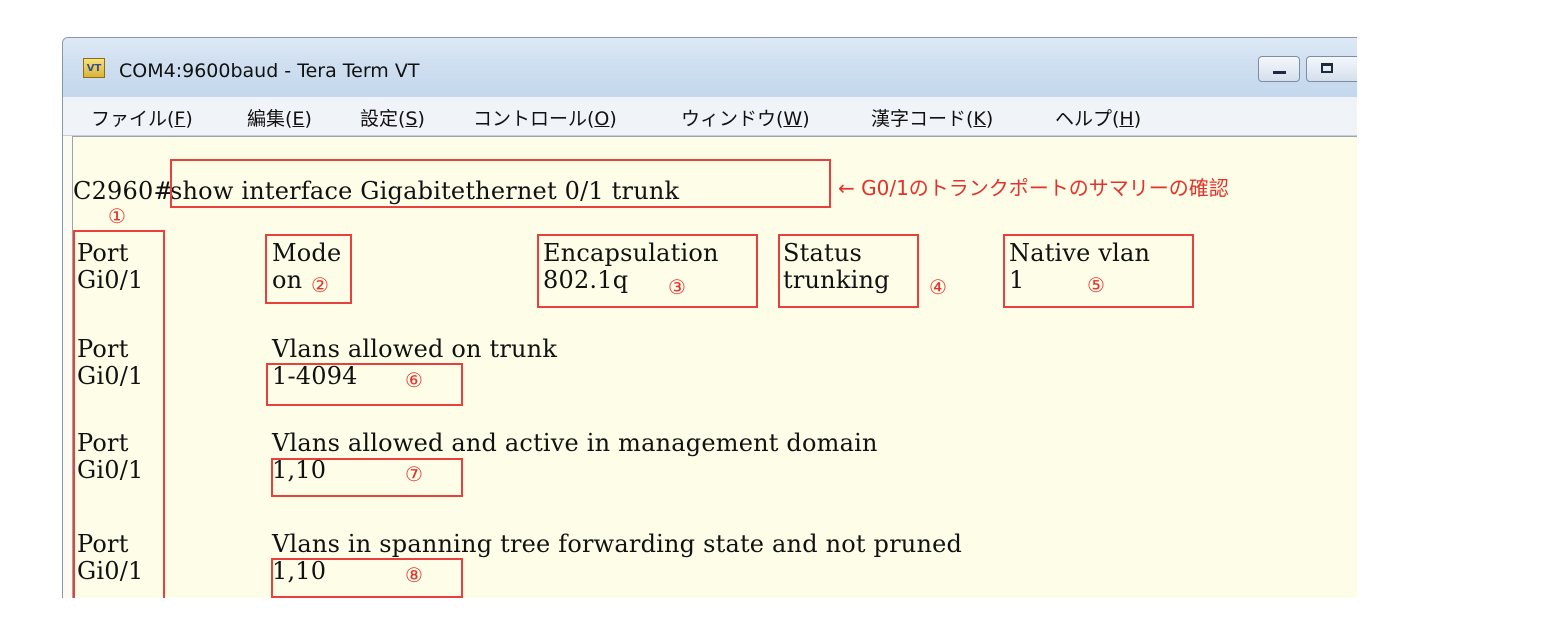 This screenshot has width=1542, height=638. I want to click on marker-5: ⑤, so click(1096, 285).